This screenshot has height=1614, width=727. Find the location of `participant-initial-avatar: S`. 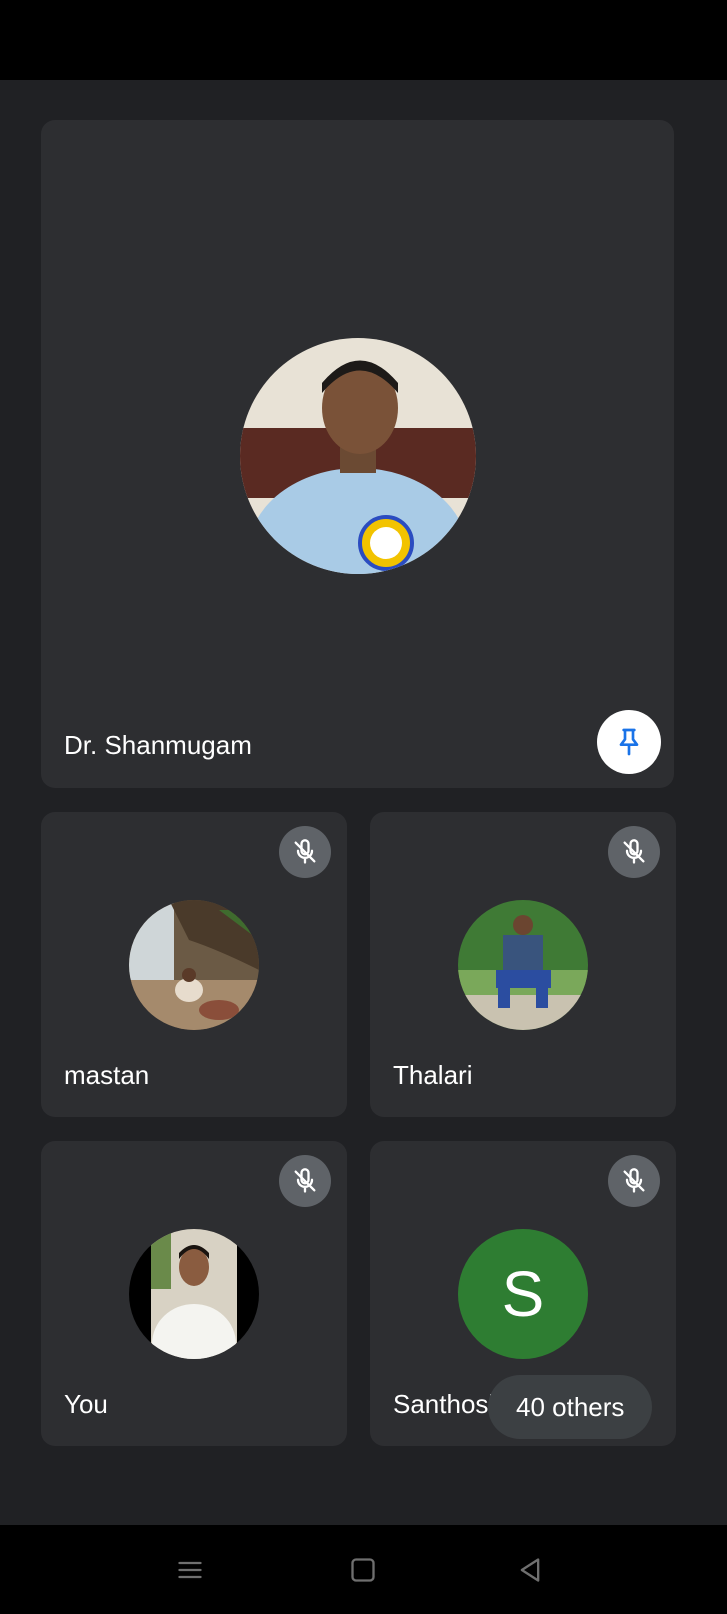

participant-initial-avatar: S is located at coordinates (523, 1294).